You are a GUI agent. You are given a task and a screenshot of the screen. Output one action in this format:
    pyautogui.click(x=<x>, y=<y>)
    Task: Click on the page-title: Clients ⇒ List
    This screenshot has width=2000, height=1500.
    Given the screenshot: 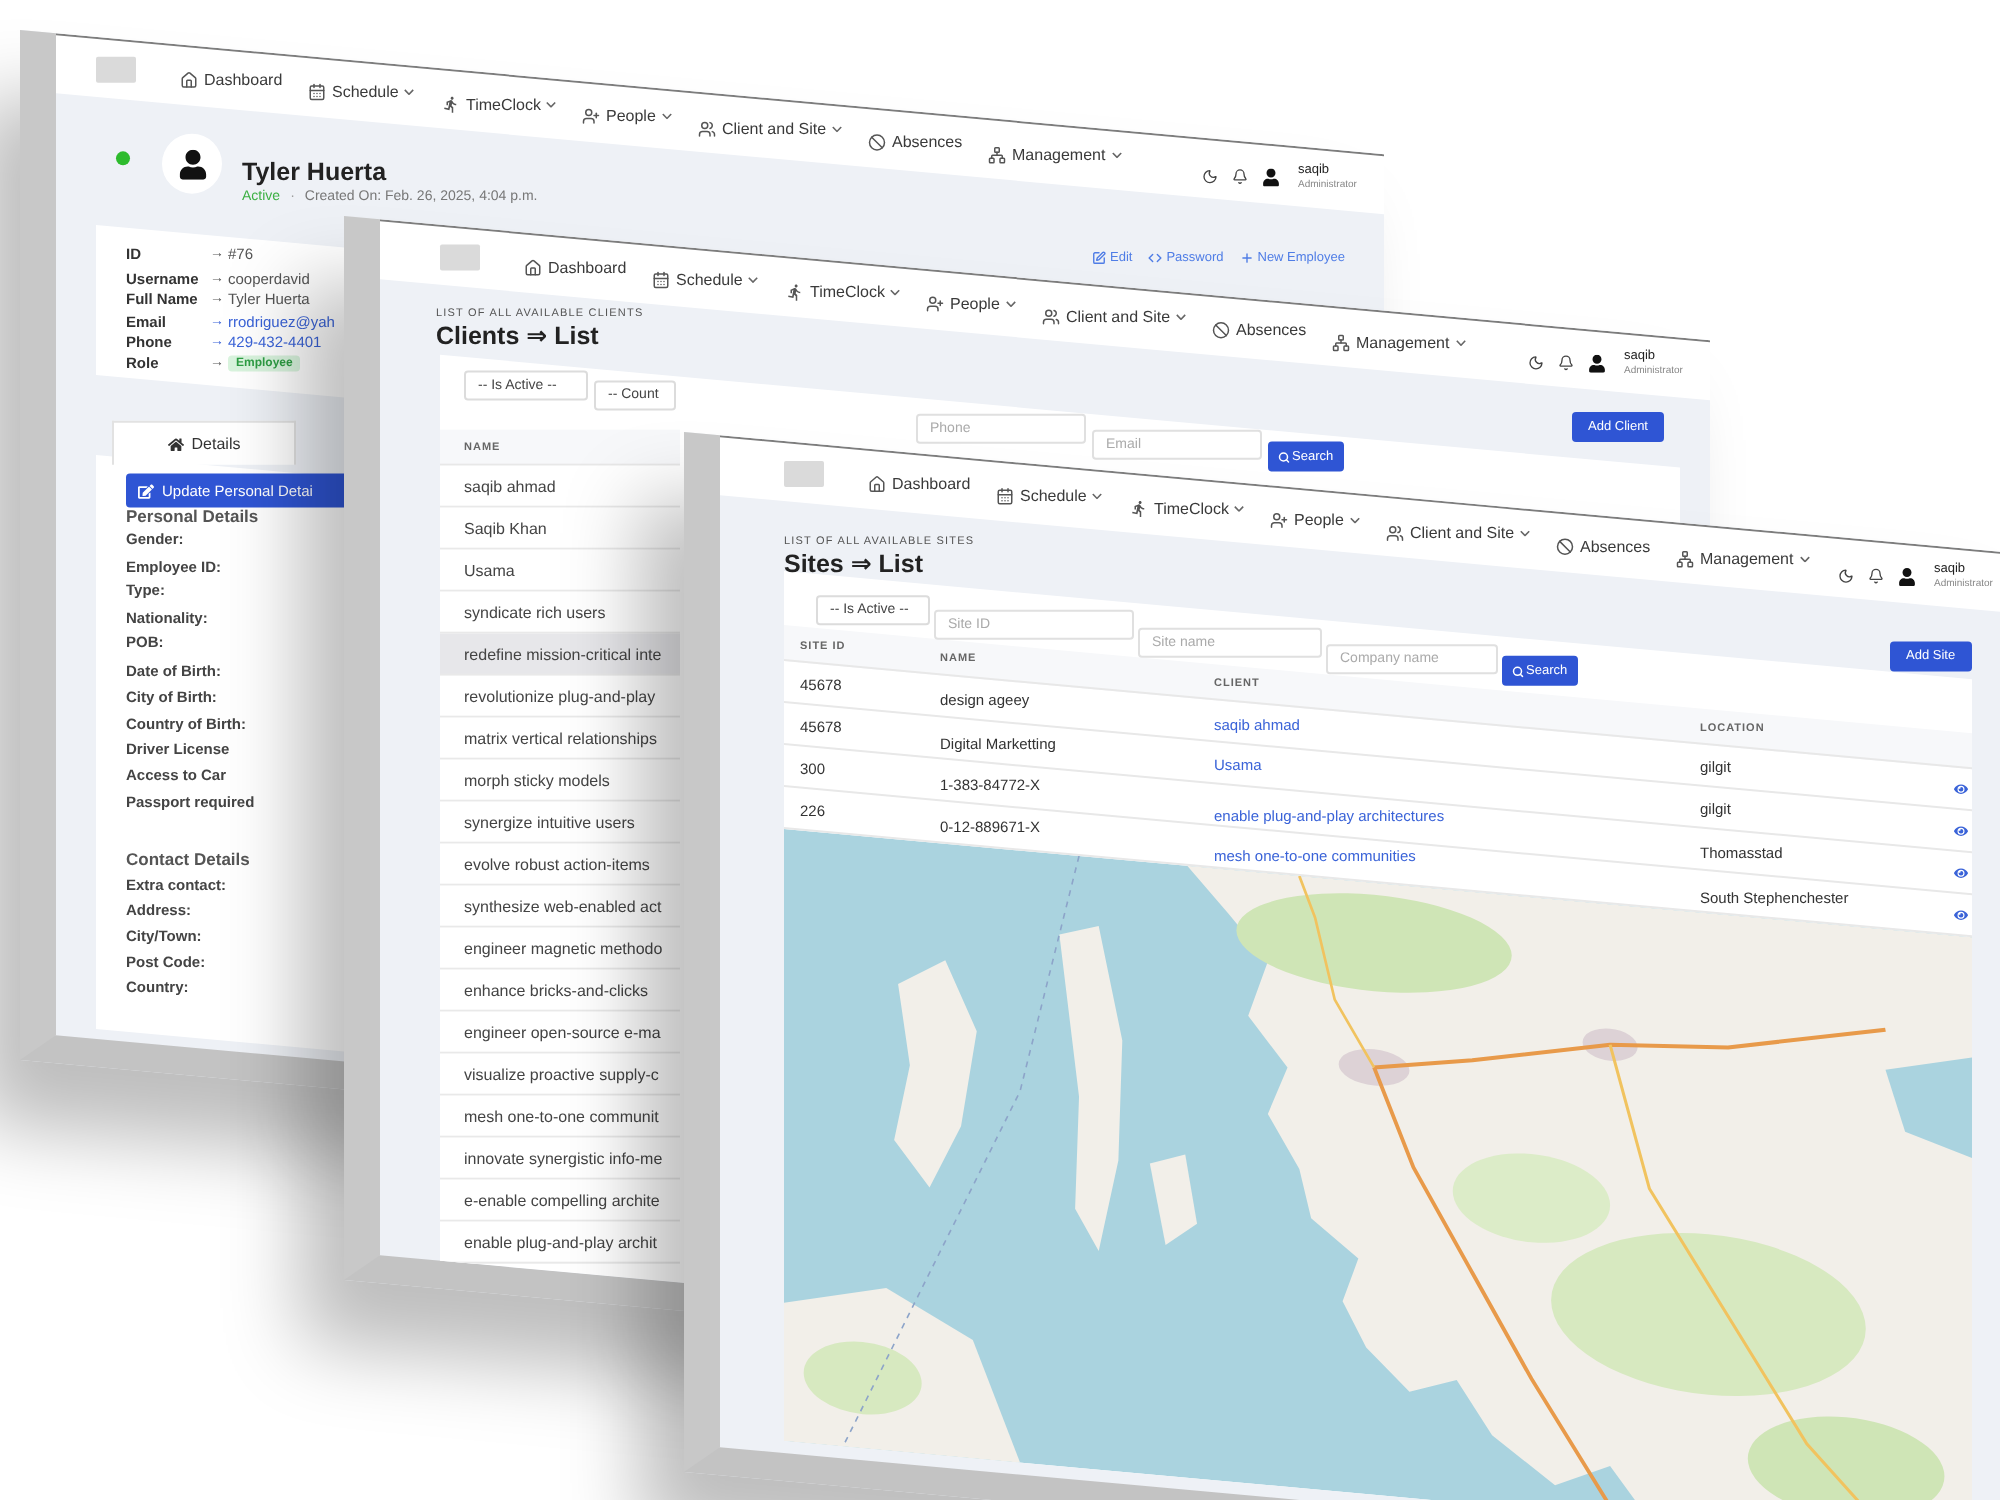 What is the action you would take?
    pyautogui.click(x=517, y=336)
    